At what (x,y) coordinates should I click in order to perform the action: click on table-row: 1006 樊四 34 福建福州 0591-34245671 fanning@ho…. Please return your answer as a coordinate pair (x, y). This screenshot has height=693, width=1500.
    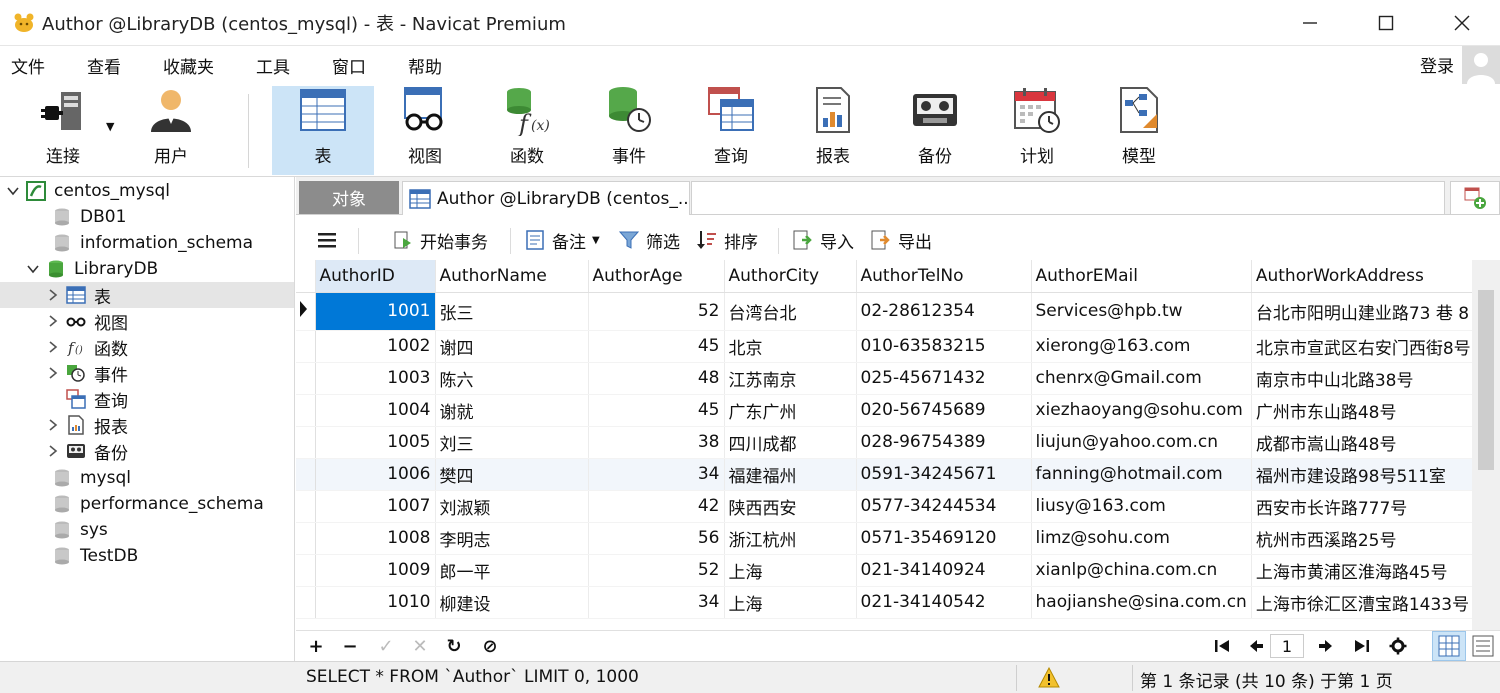
    Looking at the image, I should click on (886, 474).